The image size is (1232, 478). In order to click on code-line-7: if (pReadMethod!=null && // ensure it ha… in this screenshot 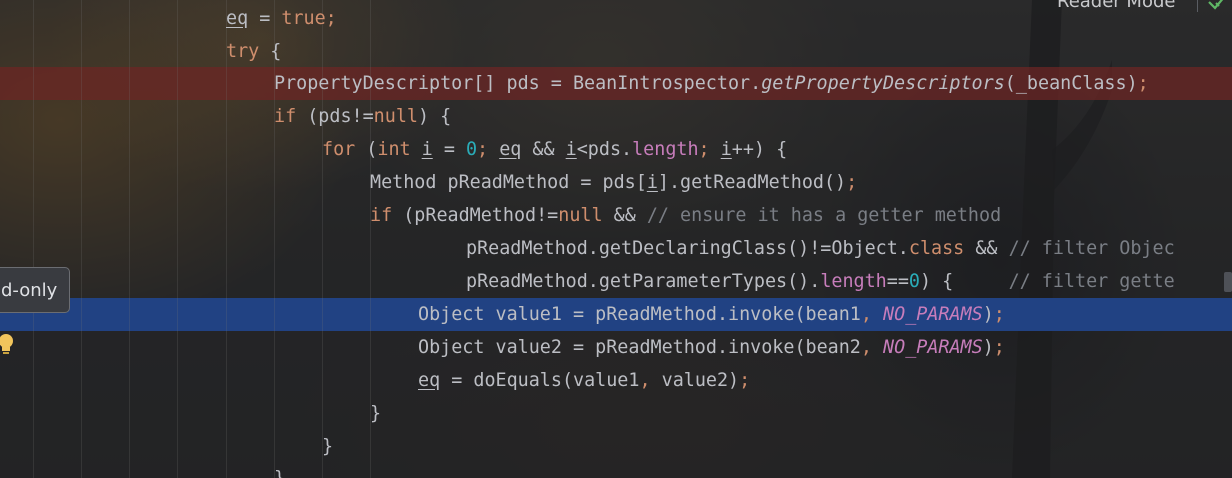, I will do `click(685, 215)`.